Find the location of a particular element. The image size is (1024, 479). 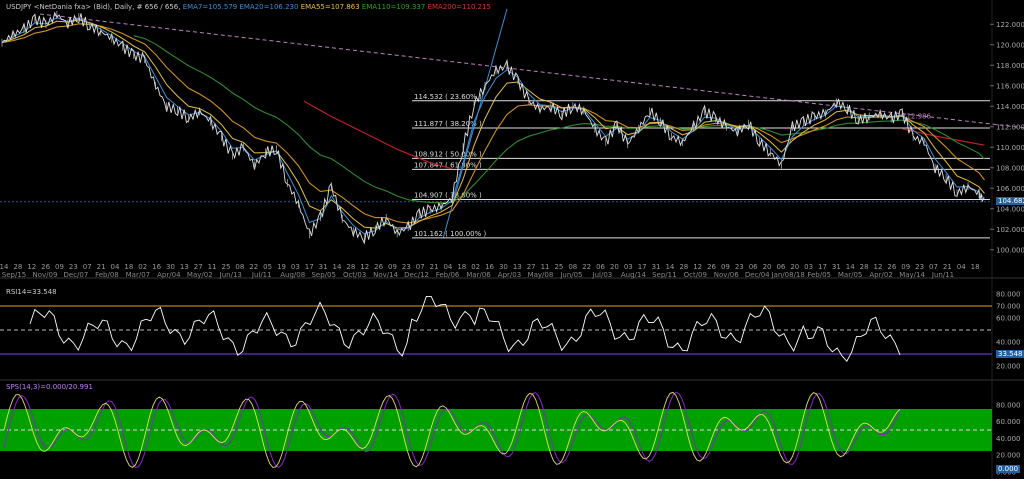

price-y-tick-label: 118.000 is located at coordinates (1010, 66).